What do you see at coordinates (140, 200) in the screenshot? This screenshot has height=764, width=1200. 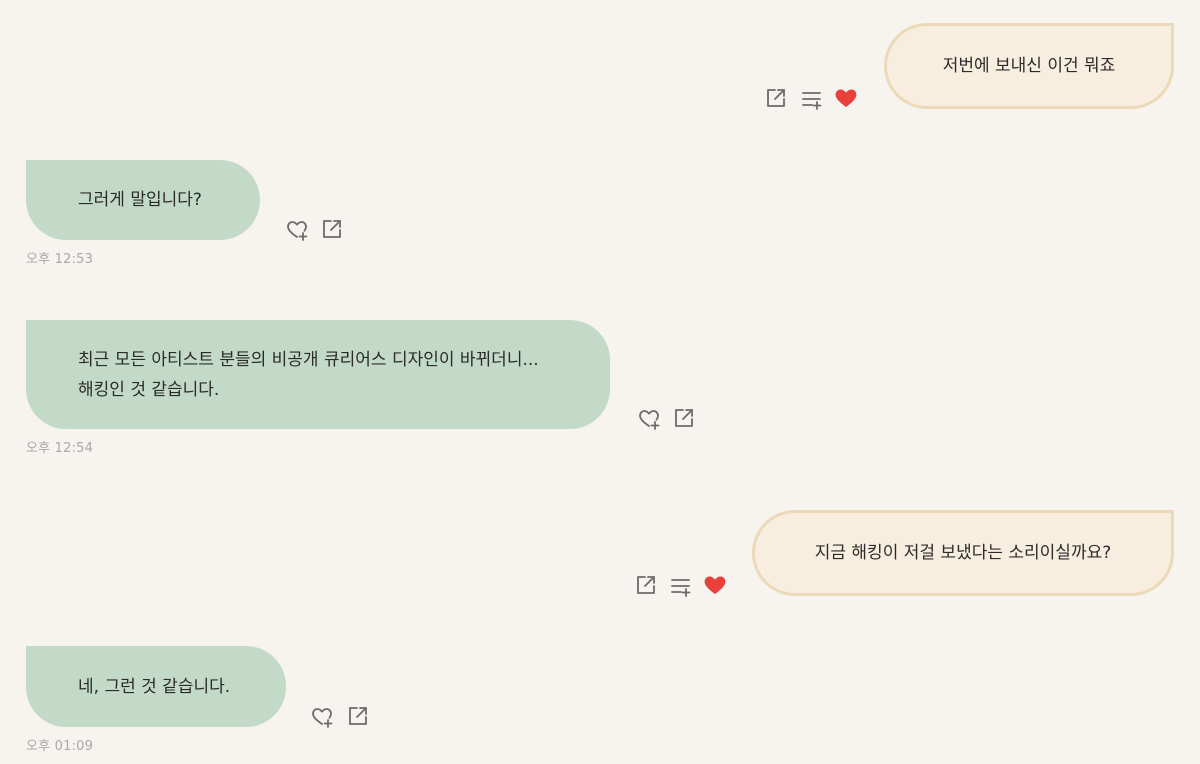 I see `message-text: 그러게 말입니다?` at bounding box center [140, 200].